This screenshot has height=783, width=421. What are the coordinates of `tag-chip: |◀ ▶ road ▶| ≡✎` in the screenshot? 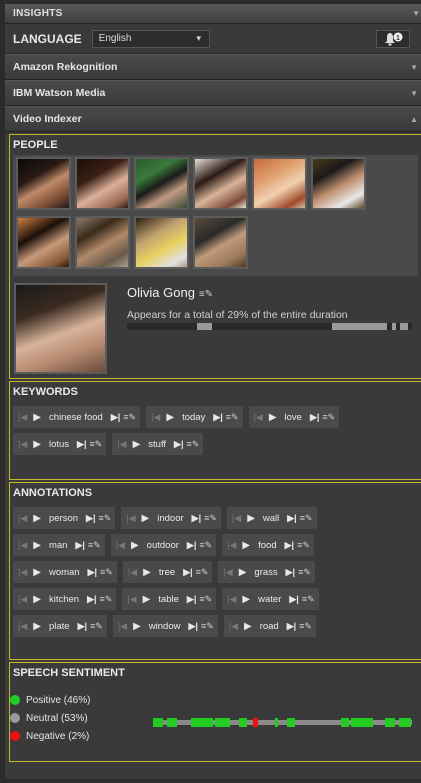 It's located at (269, 626).